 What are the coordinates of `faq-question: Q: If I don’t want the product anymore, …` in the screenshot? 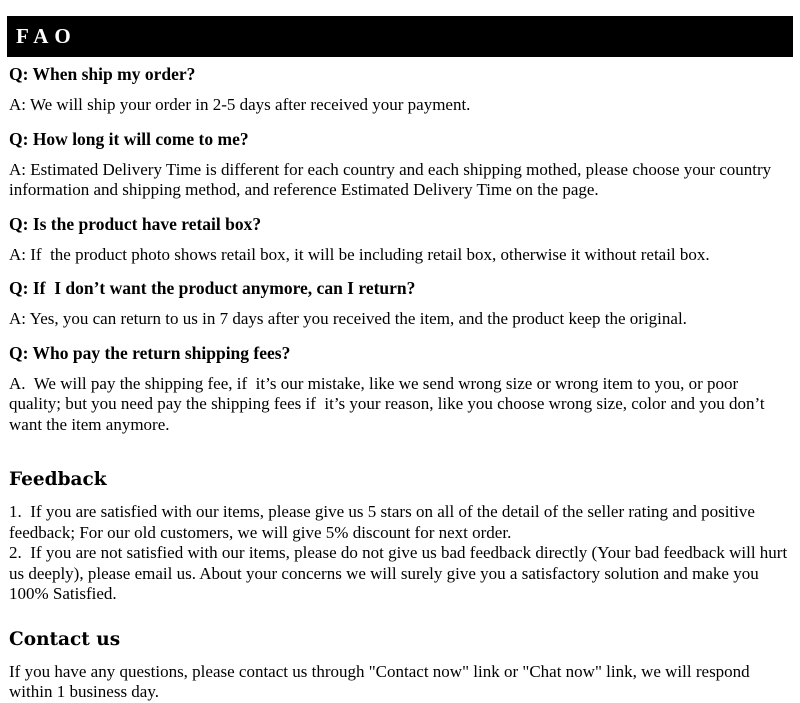 It's located at (212, 288).